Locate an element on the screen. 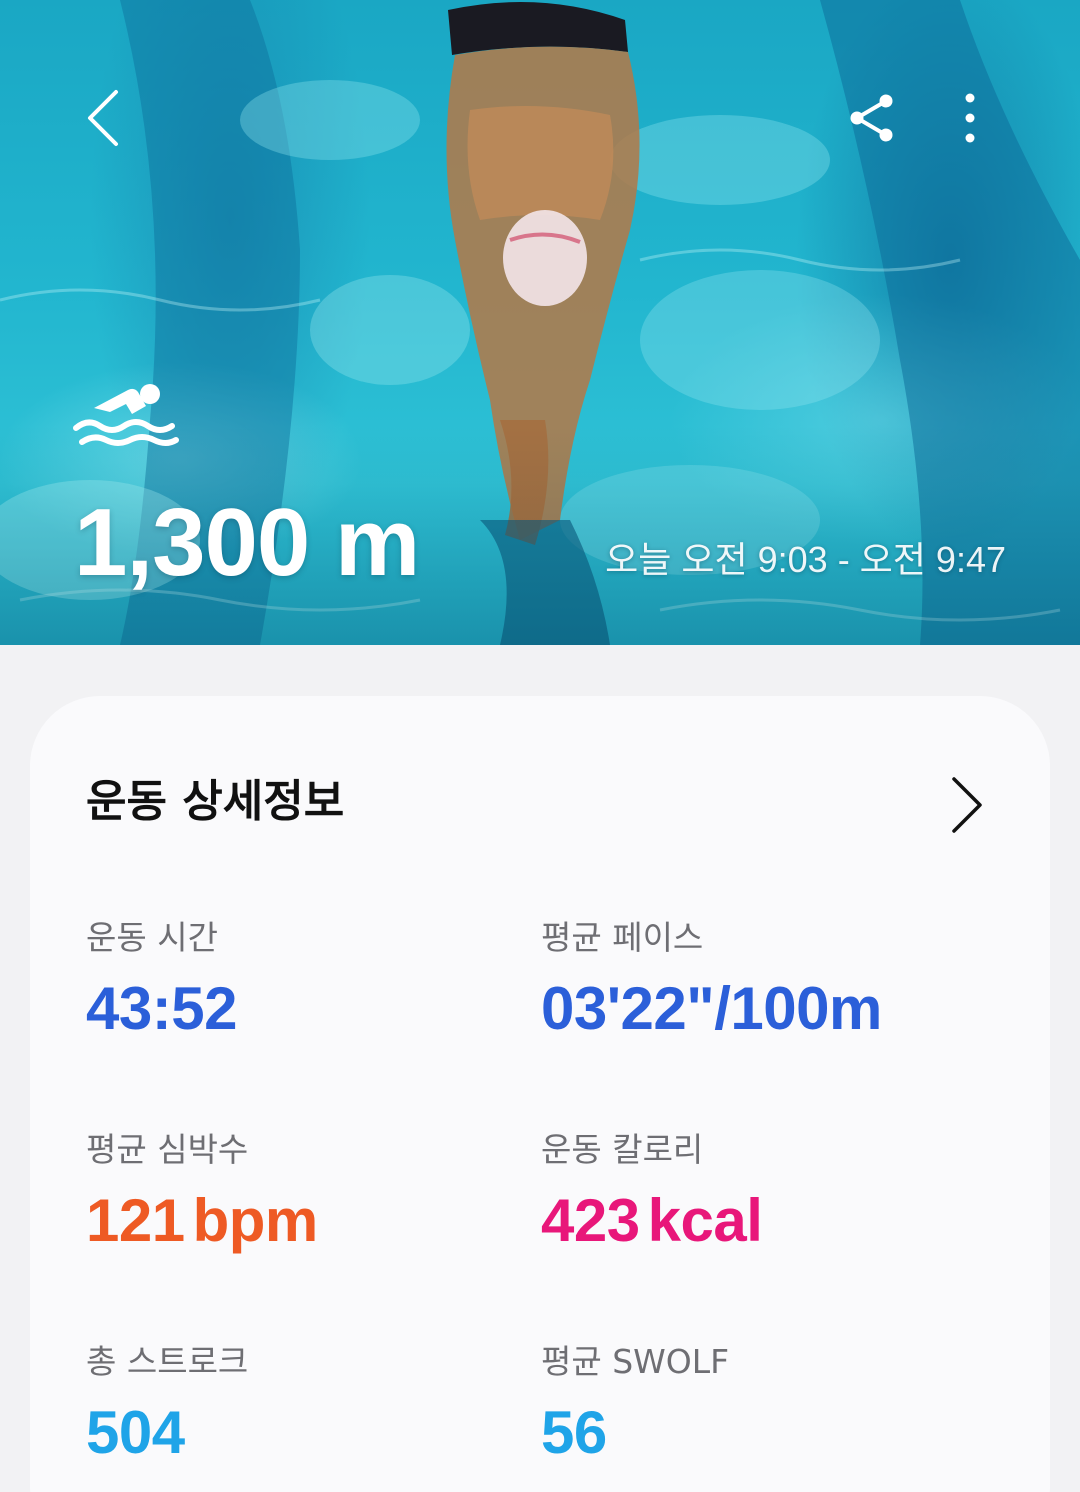 The width and height of the screenshot is (1080, 1492). more-options-button is located at coordinates (970, 118).